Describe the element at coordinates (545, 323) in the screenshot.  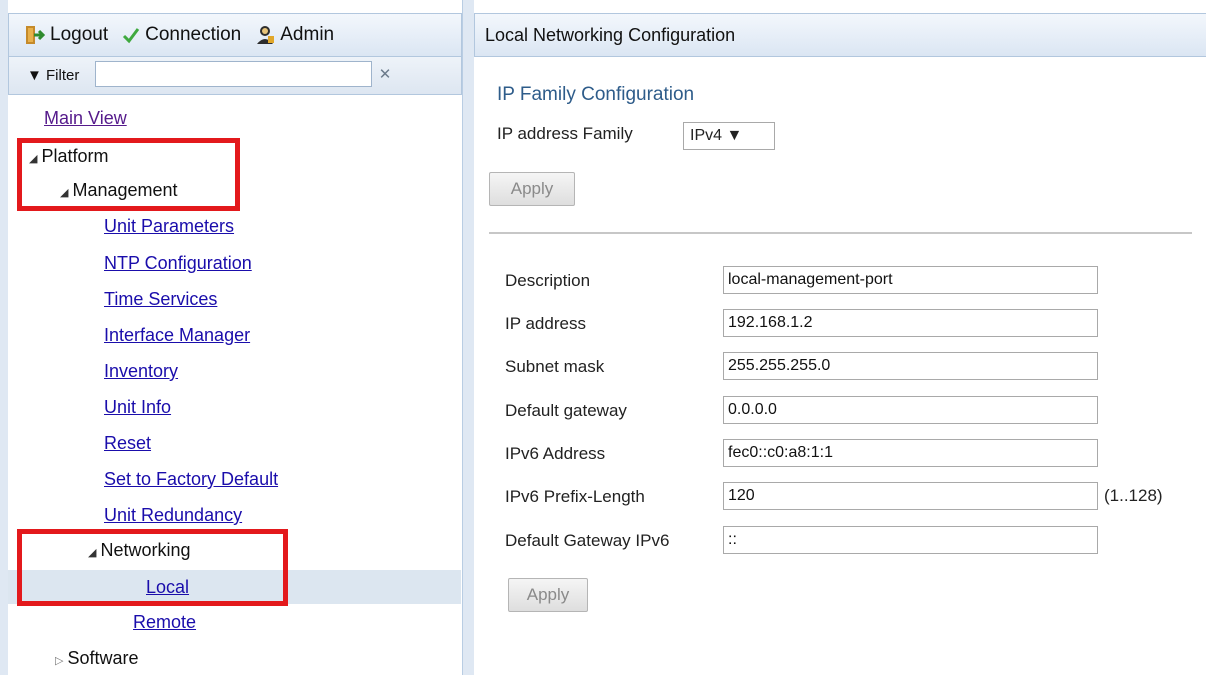
I see `ip-address-label: IP address` at that location.